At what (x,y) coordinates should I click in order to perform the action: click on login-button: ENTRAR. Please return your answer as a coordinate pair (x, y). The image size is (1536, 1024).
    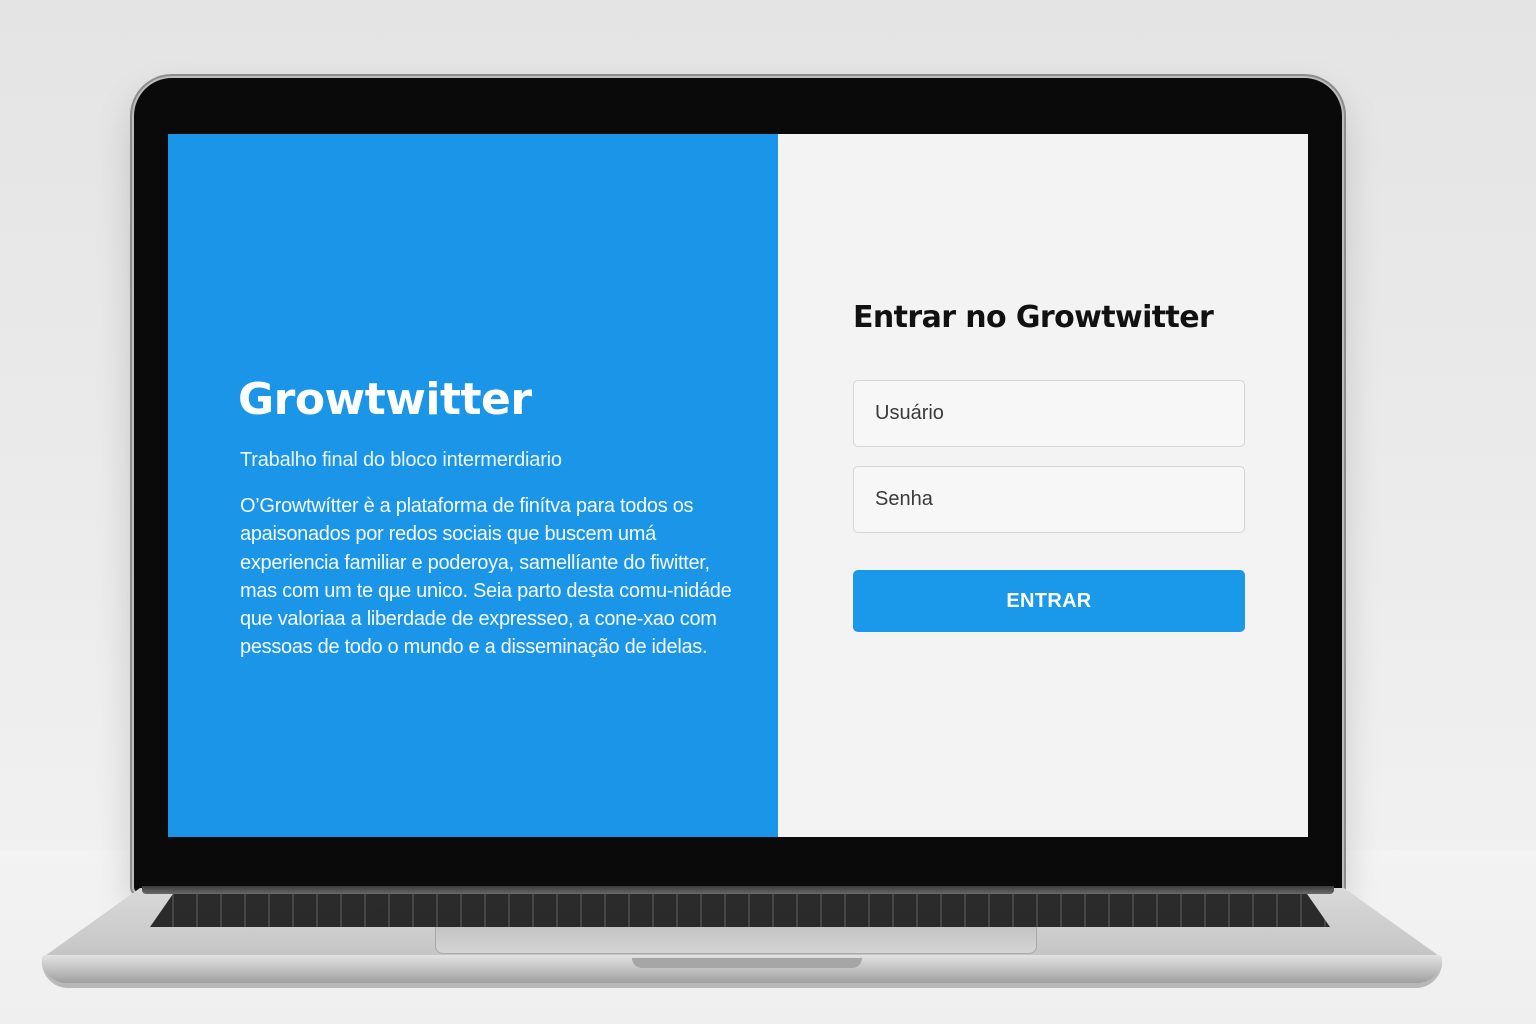
    Looking at the image, I should click on (1049, 601).